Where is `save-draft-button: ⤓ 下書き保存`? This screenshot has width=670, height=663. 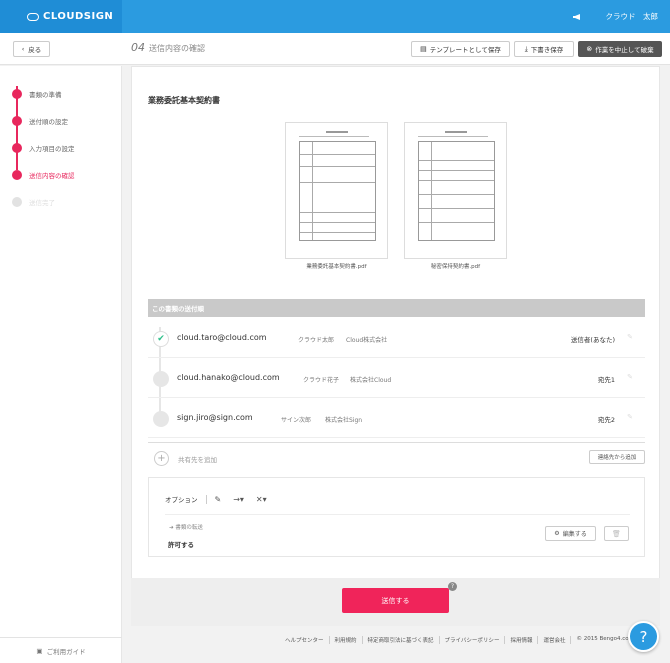 save-draft-button: ⤓ 下書き保存 is located at coordinates (544, 49).